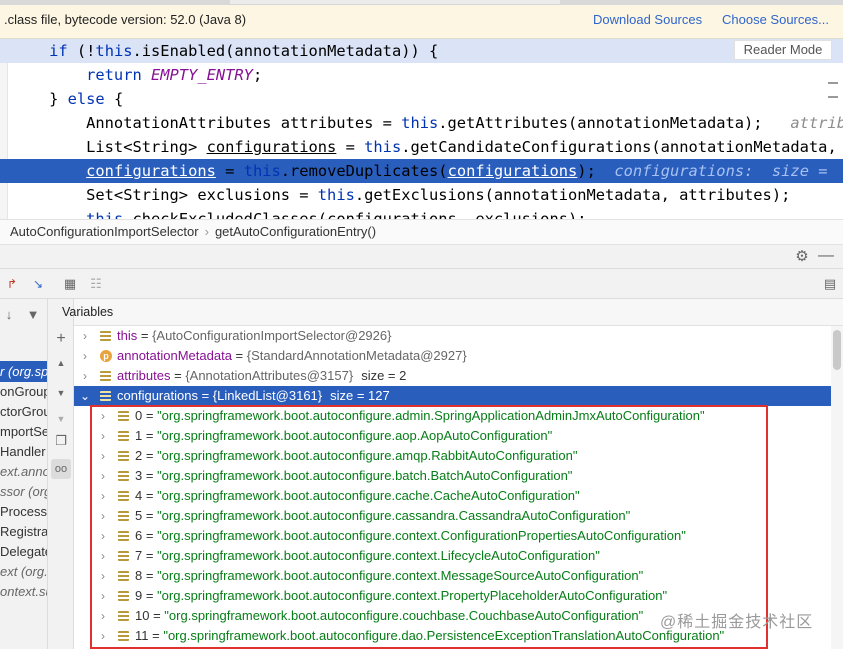 The image size is (843, 649). I want to click on settings-icon: ▤, so click(830, 284).